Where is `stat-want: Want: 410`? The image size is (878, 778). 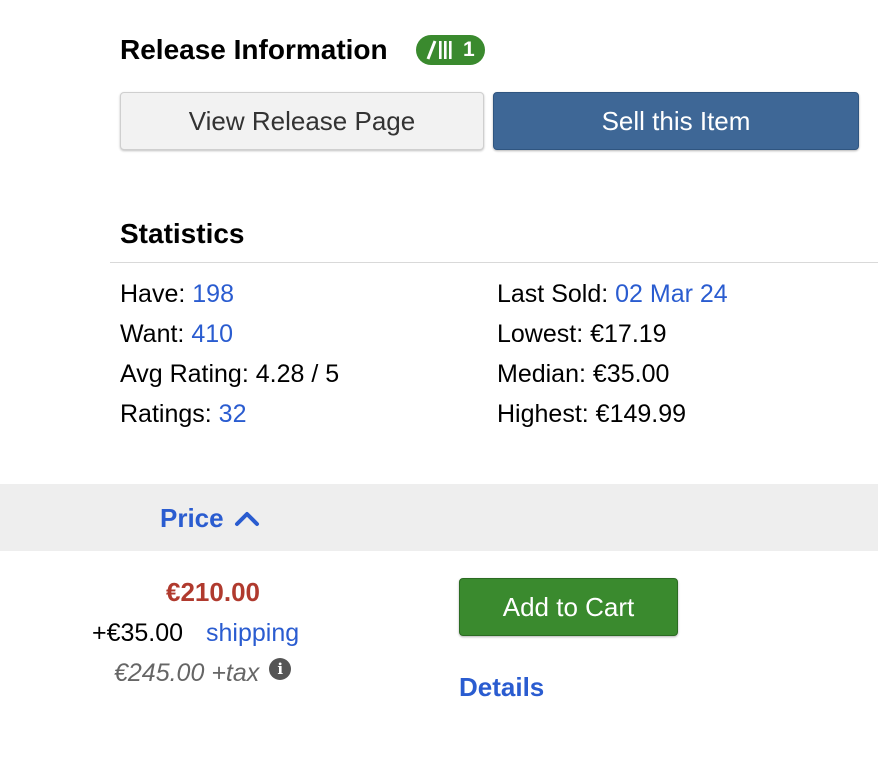
stat-want: Want: 410 is located at coordinates (176, 334).